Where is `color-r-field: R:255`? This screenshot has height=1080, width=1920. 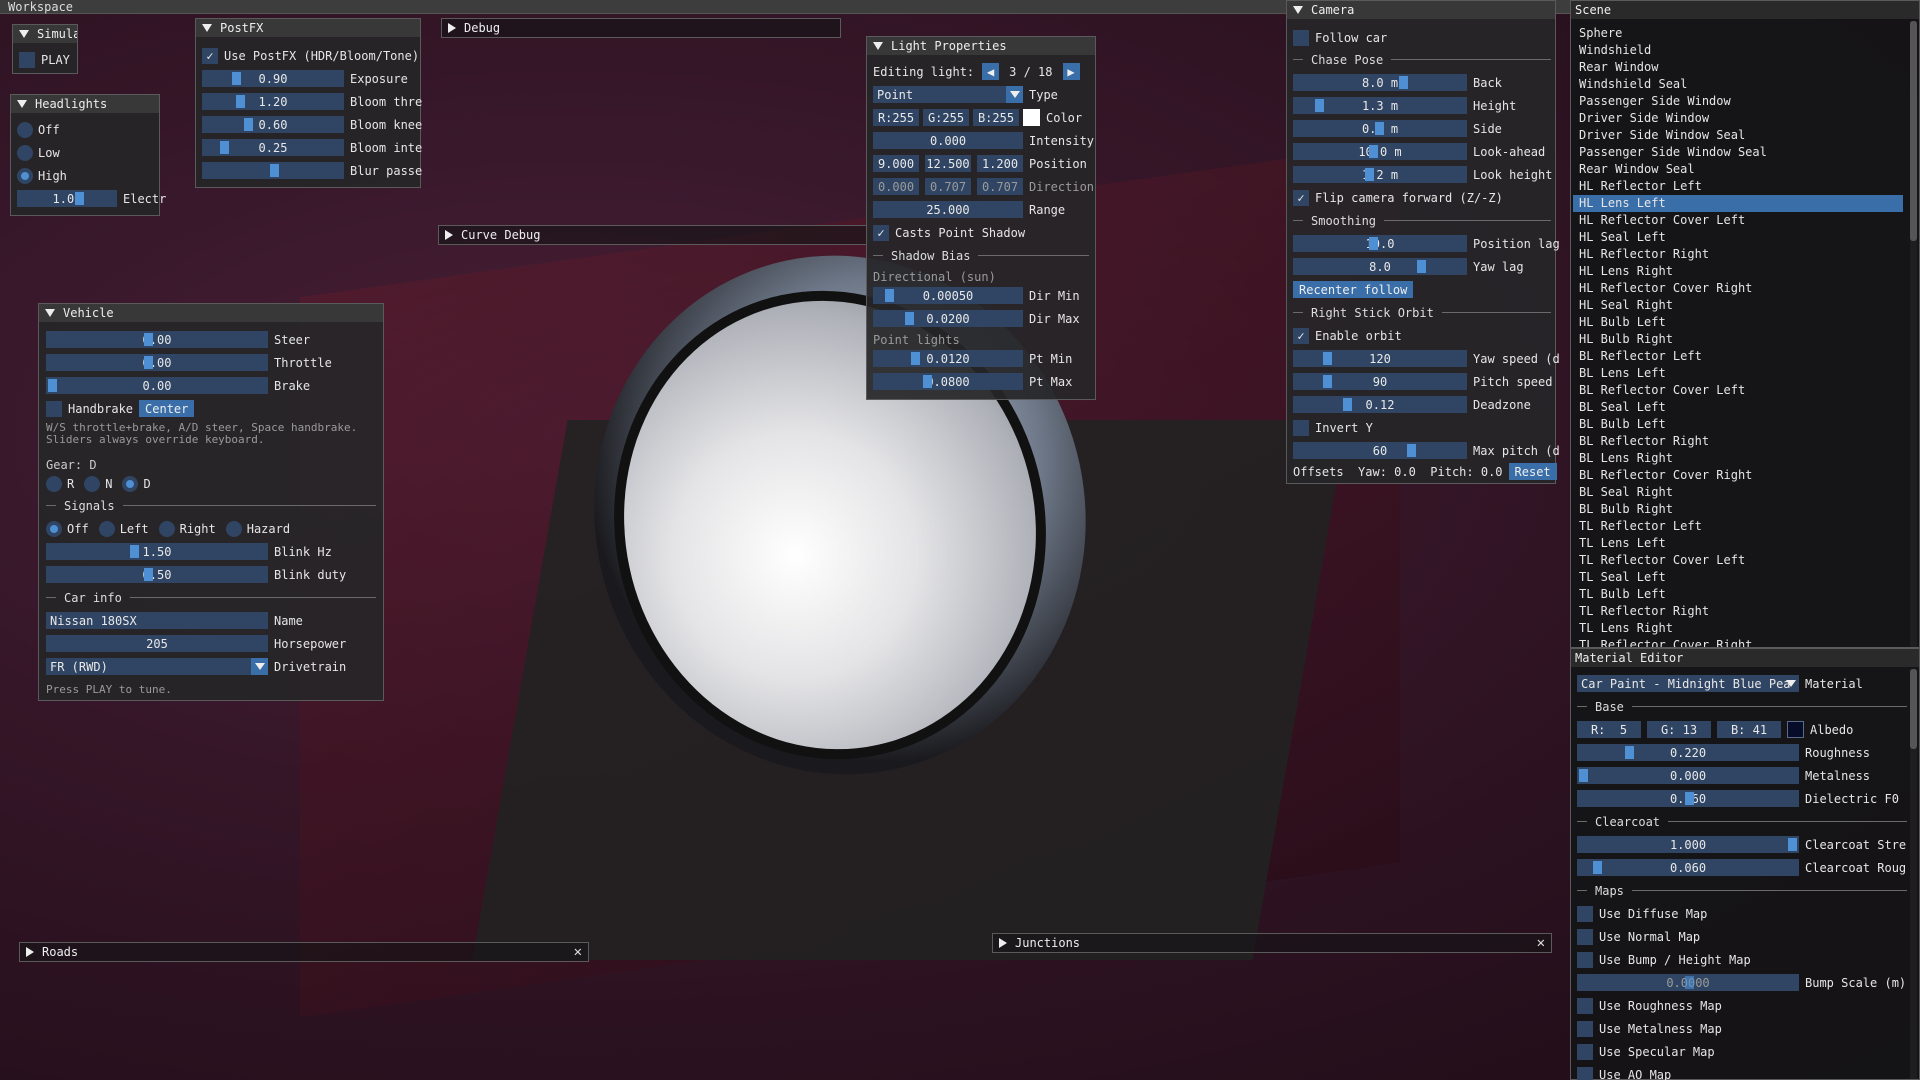 color-r-field: R:255 is located at coordinates (896, 117).